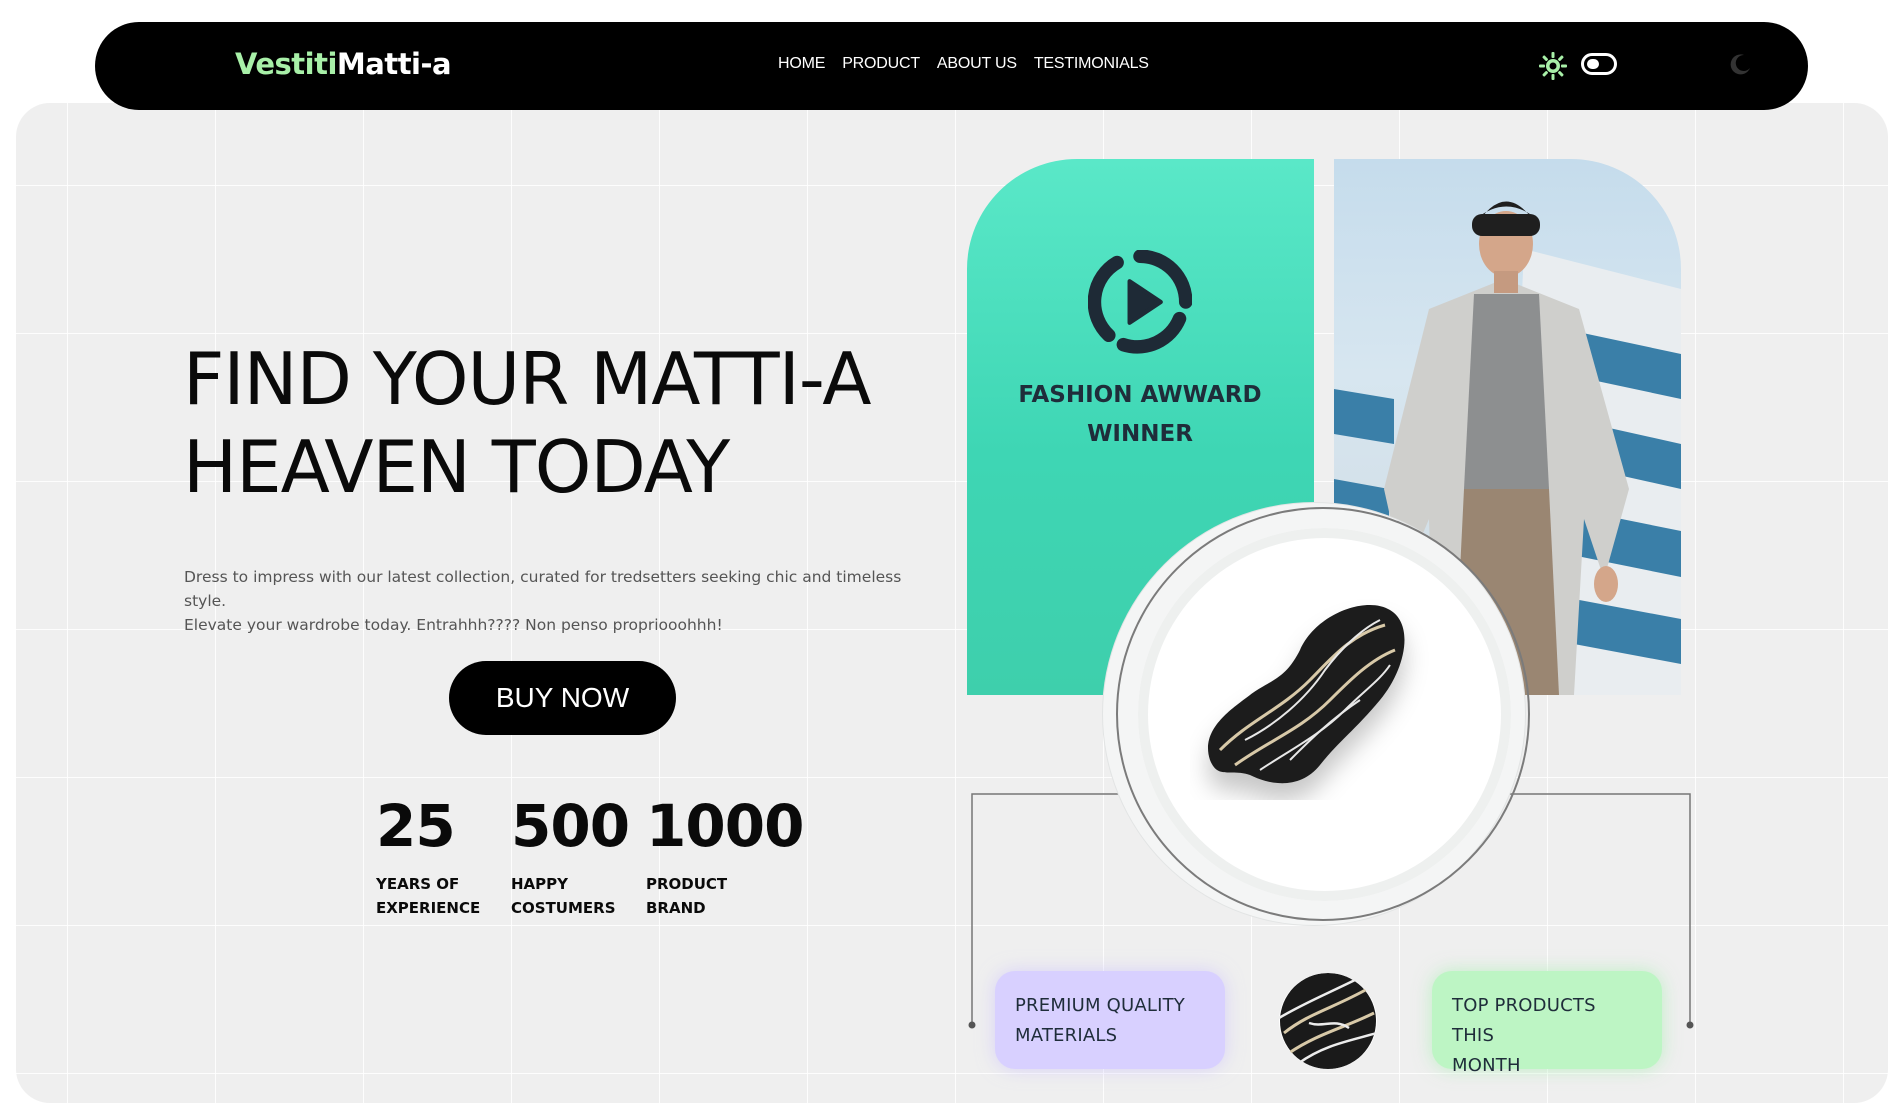  What do you see at coordinates (286, 64) in the screenshot?
I see `logo-part1: Vestiti` at bounding box center [286, 64].